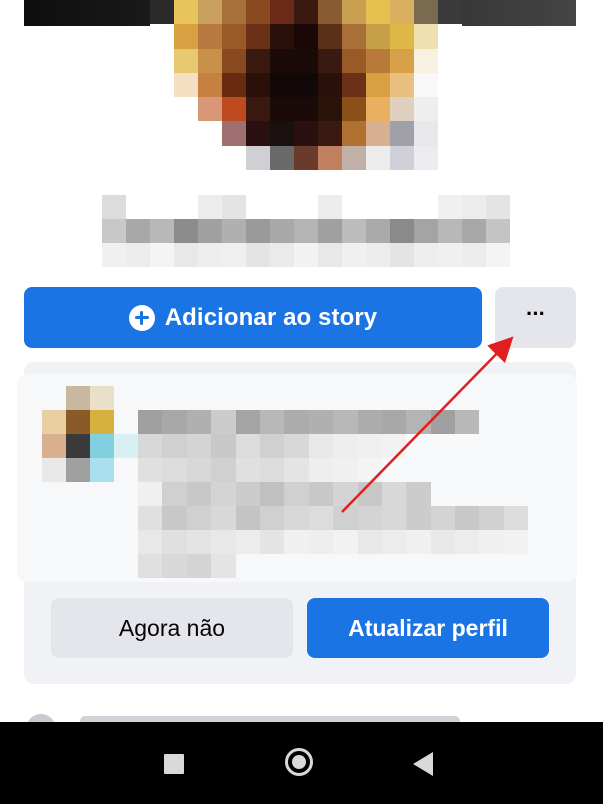 The image size is (603, 804). I want to click on profile-name-pixelated, so click(306, 231).